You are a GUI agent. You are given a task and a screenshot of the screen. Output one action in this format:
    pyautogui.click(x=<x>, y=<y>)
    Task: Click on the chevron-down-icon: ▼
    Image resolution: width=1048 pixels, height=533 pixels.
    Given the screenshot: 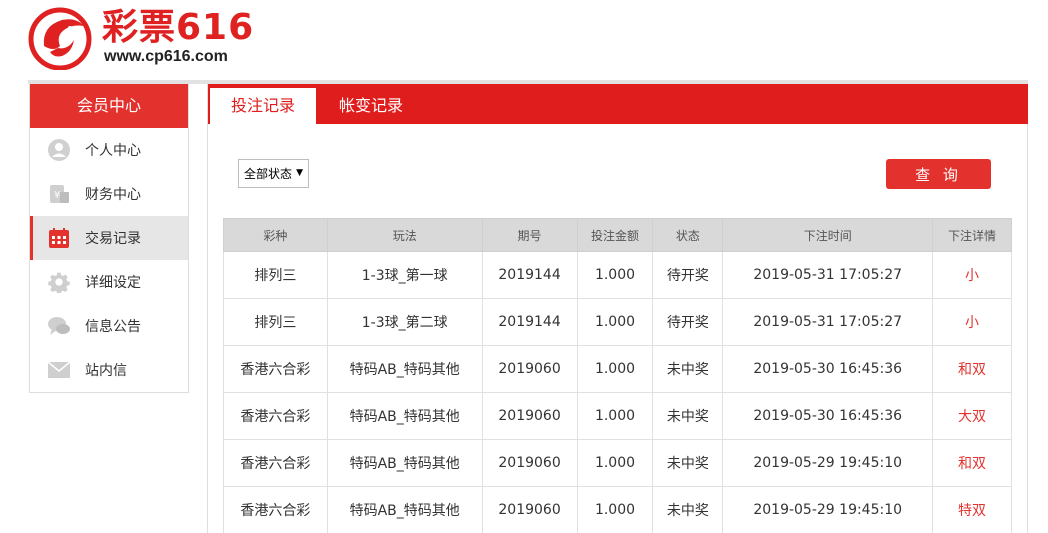 What is the action you would take?
    pyautogui.click(x=299, y=173)
    